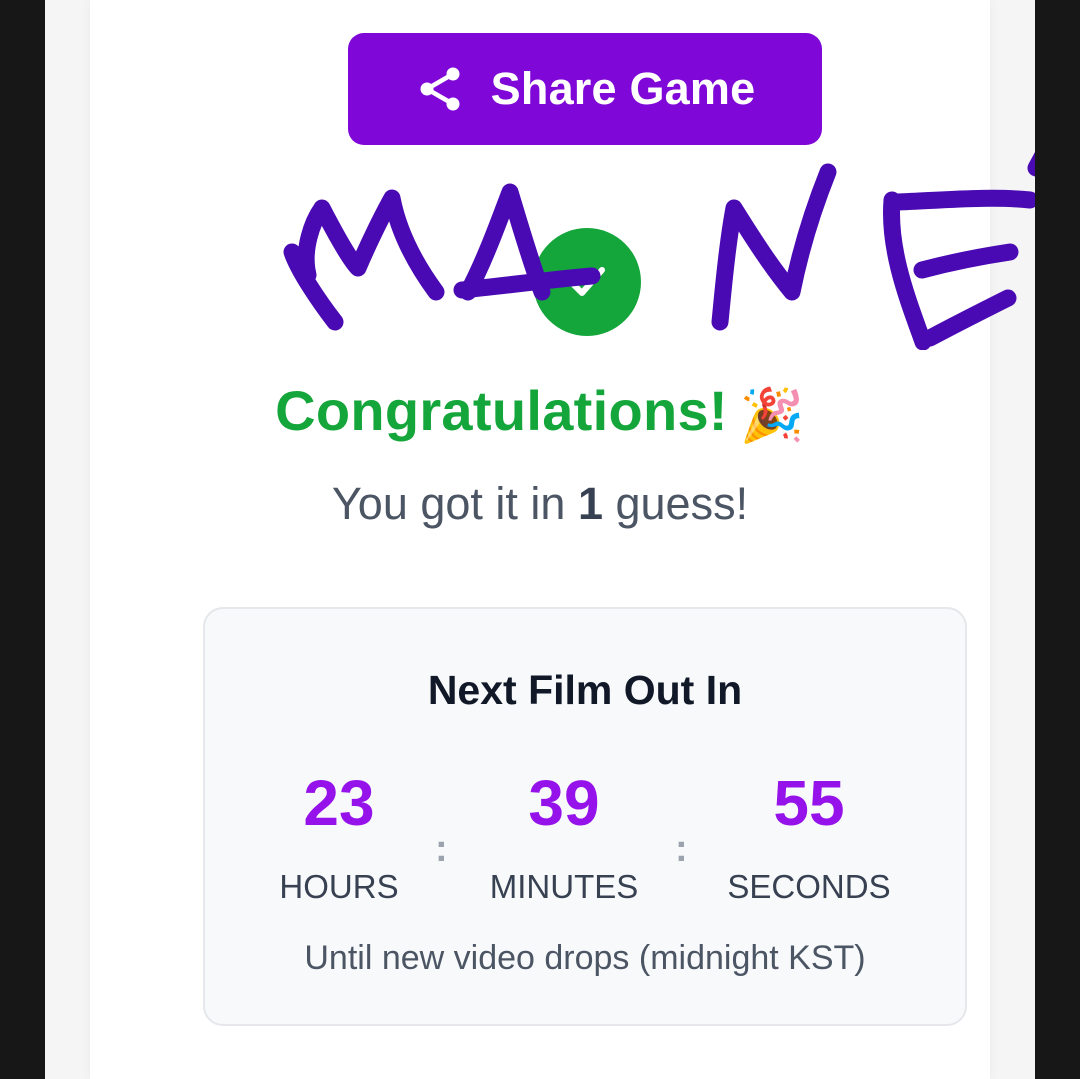  I want to click on share-game-button: Share Game, so click(585, 89).